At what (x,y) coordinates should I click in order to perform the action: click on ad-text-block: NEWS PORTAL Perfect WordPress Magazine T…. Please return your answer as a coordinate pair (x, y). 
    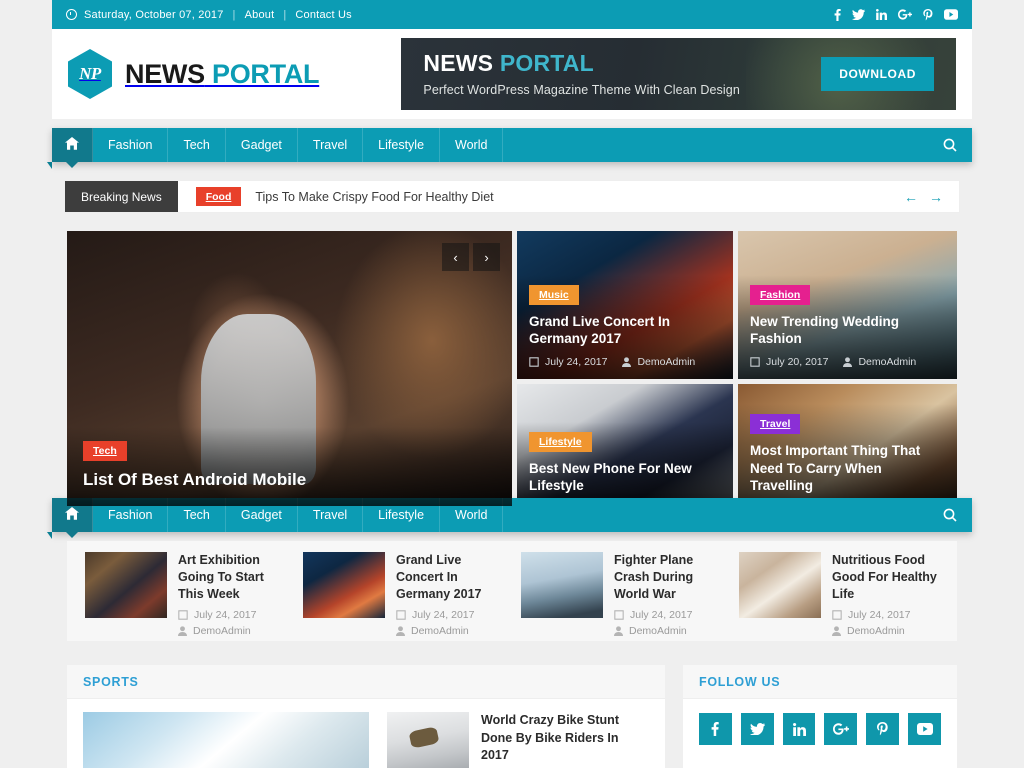
    Looking at the image, I should click on (581, 73).